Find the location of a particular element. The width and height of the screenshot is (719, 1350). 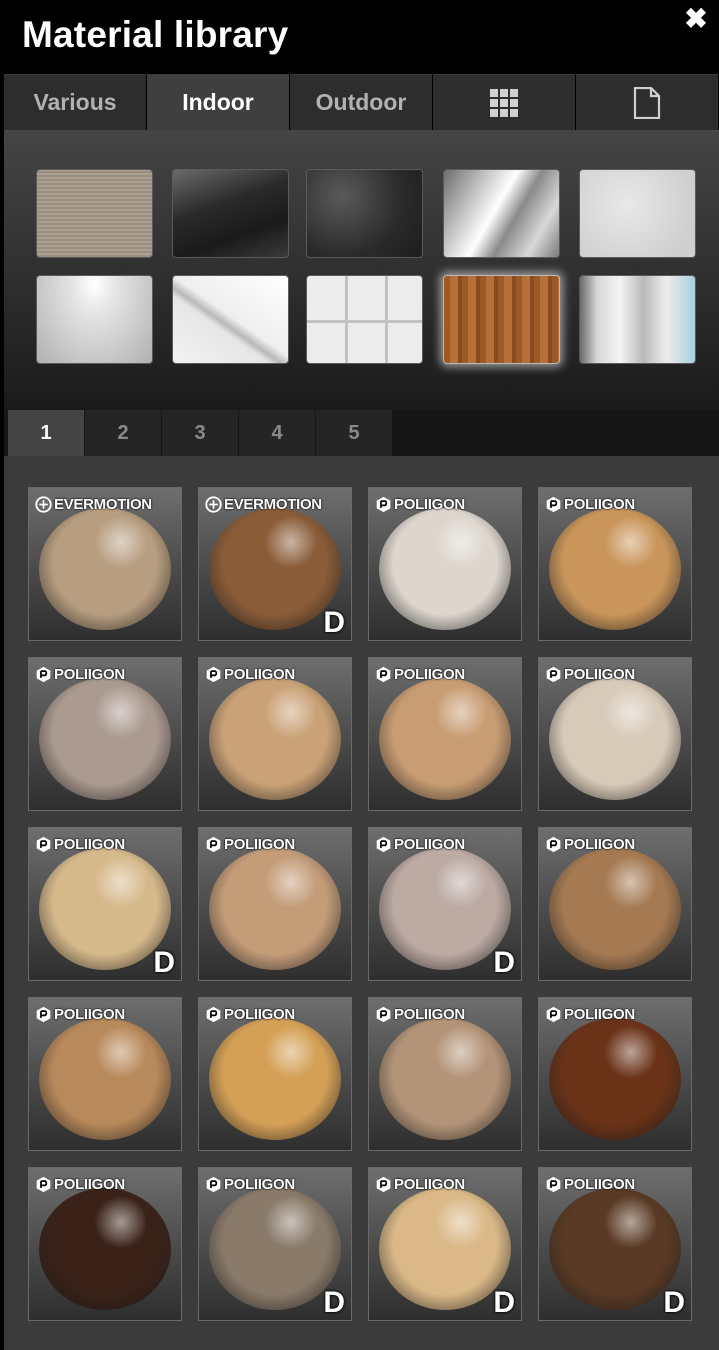

tab-outdoor: Outdoor is located at coordinates (361, 102).